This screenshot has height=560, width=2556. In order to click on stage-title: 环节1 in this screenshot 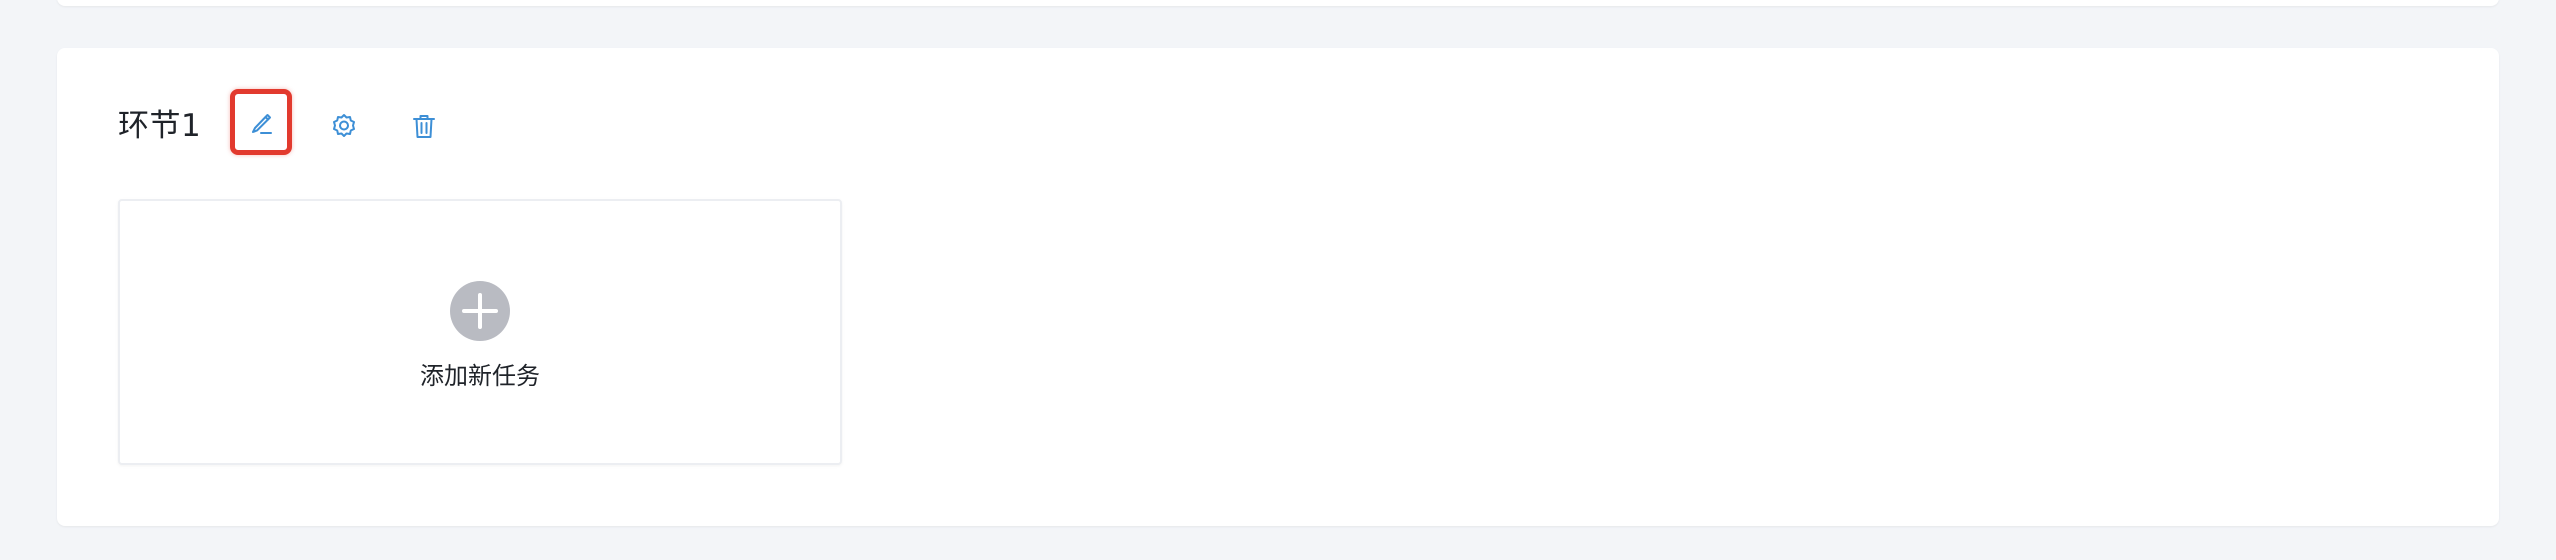, I will do `click(160, 126)`.